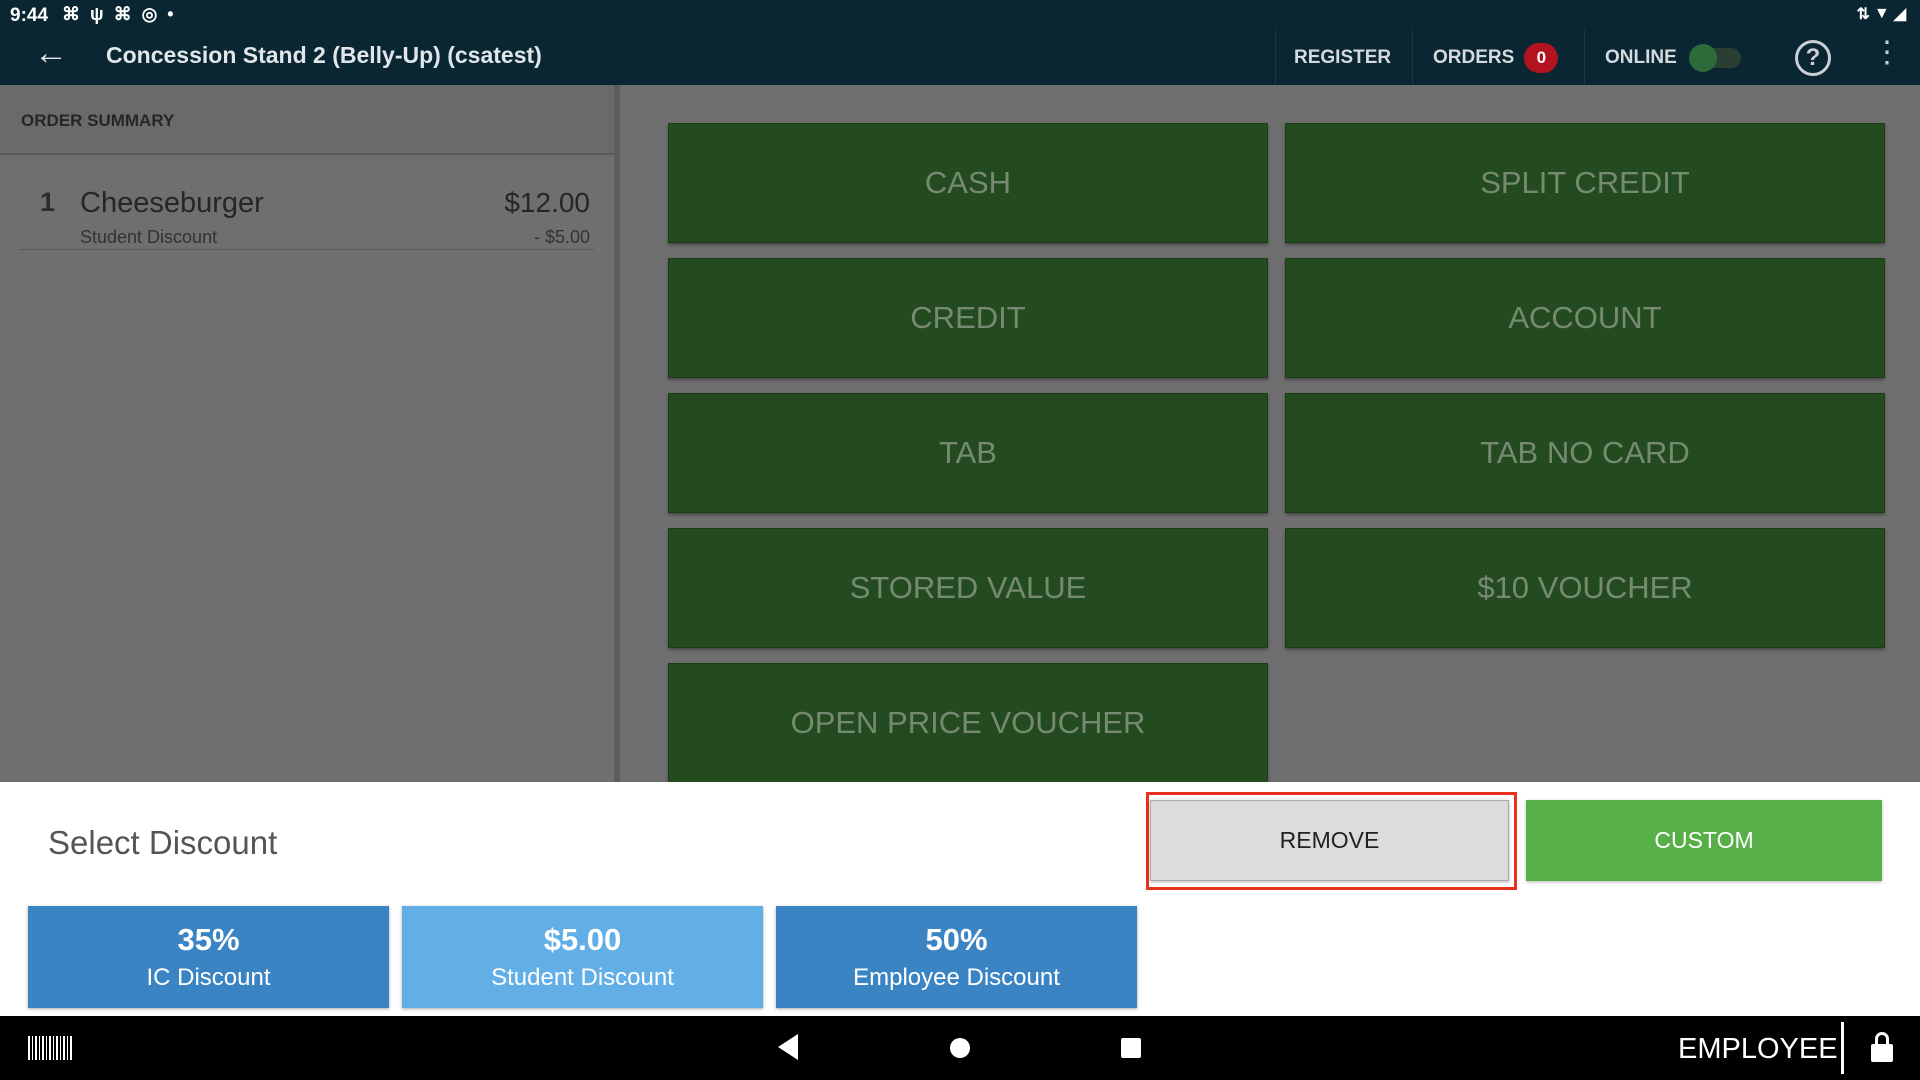 The image size is (1920, 1080). Describe the element at coordinates (956, 977) in the screenshot. I see `discount-label: Employee Discount` at that location.